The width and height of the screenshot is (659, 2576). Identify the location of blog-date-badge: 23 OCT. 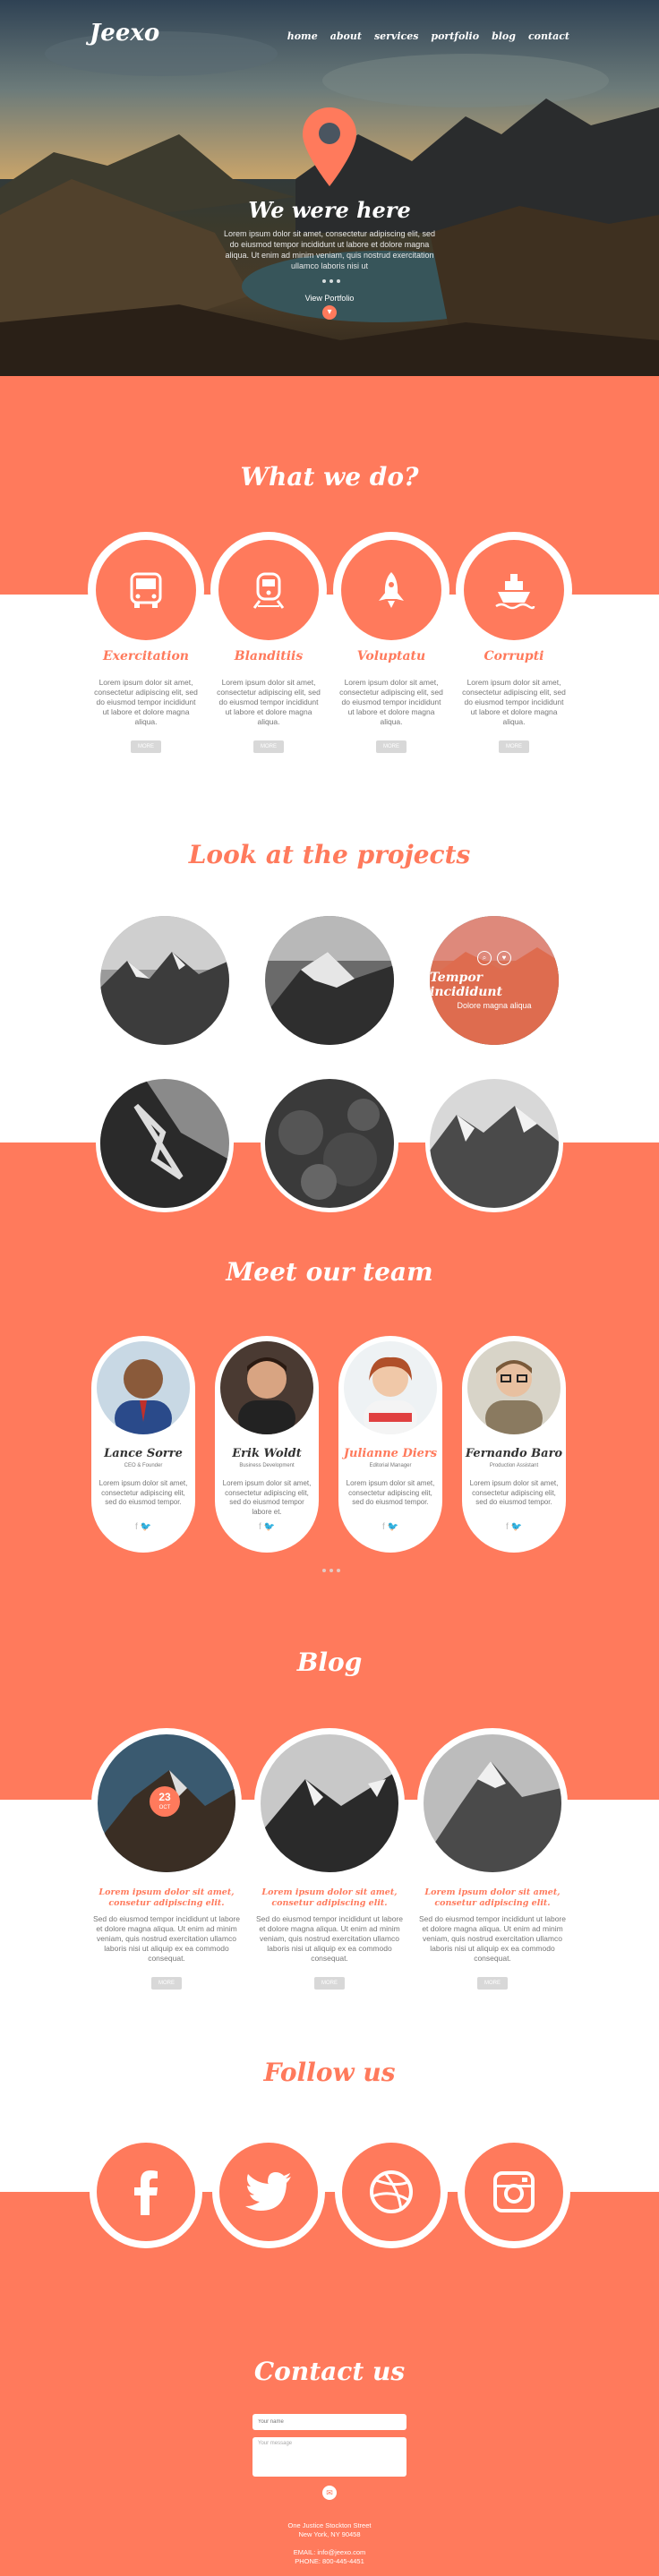
(165, 1801).